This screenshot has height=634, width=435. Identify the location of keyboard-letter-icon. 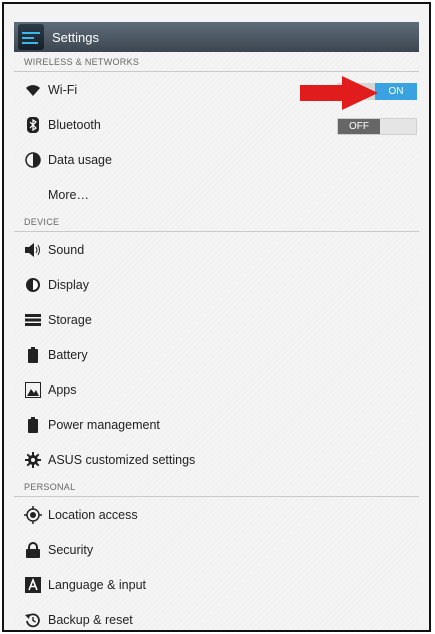
(33, 585).